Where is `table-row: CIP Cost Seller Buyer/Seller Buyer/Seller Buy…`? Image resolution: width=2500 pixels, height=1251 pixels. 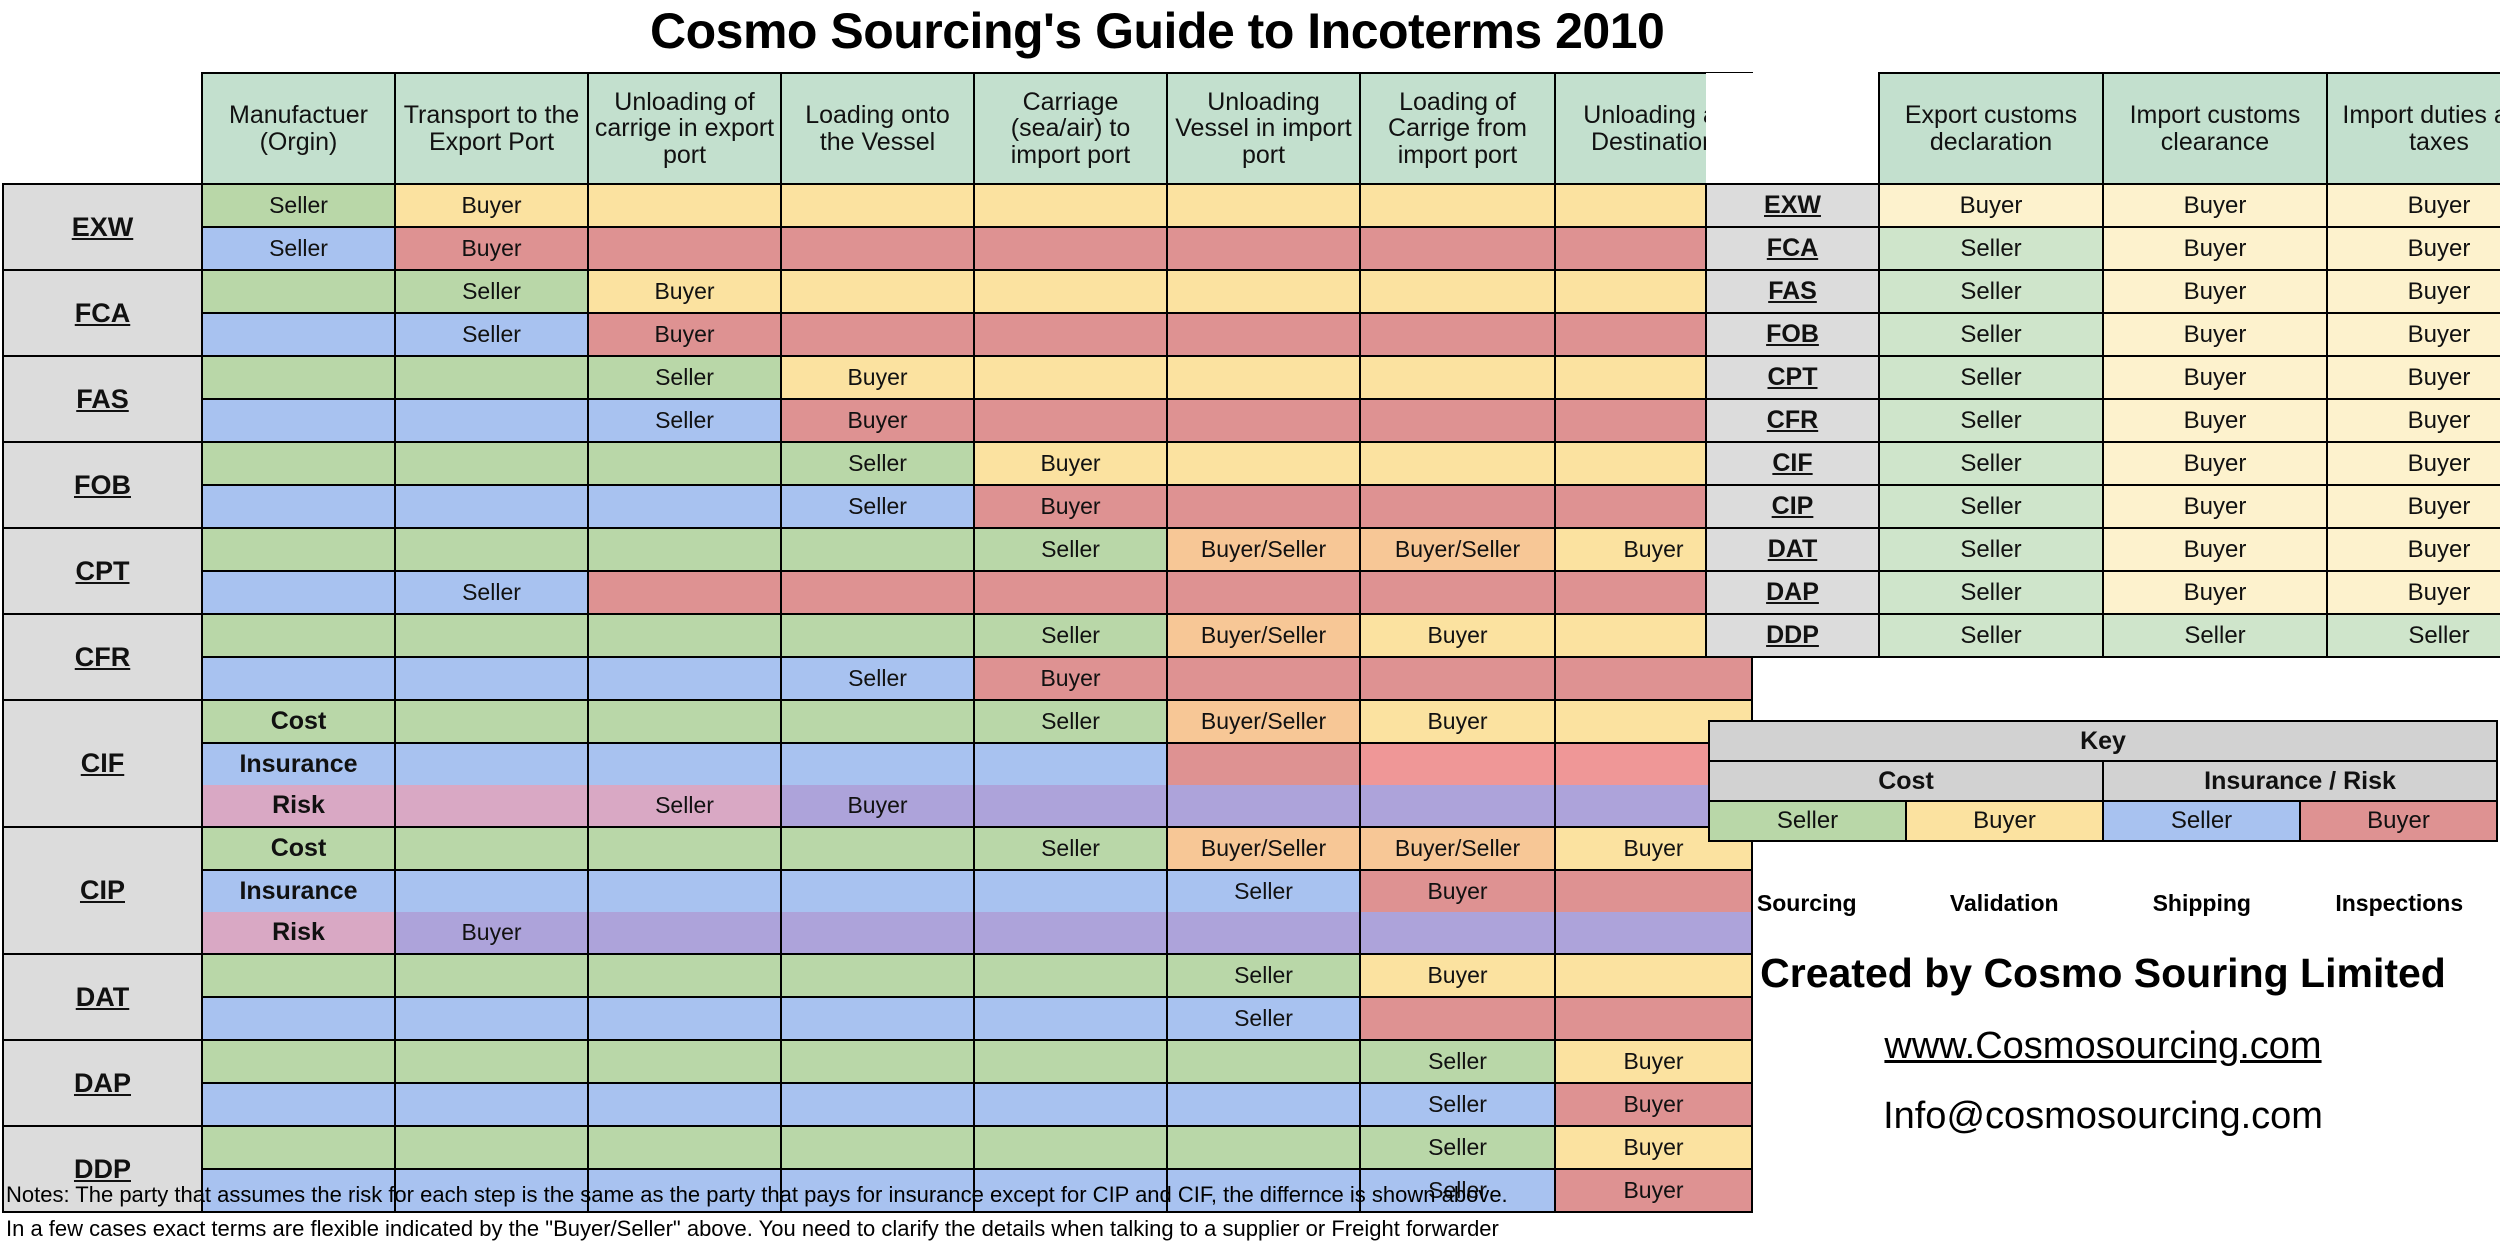 table-row: CIP Cost Seller Buyer/Seller Buyer/Seller Buy… is located at coordinates (877, 890).